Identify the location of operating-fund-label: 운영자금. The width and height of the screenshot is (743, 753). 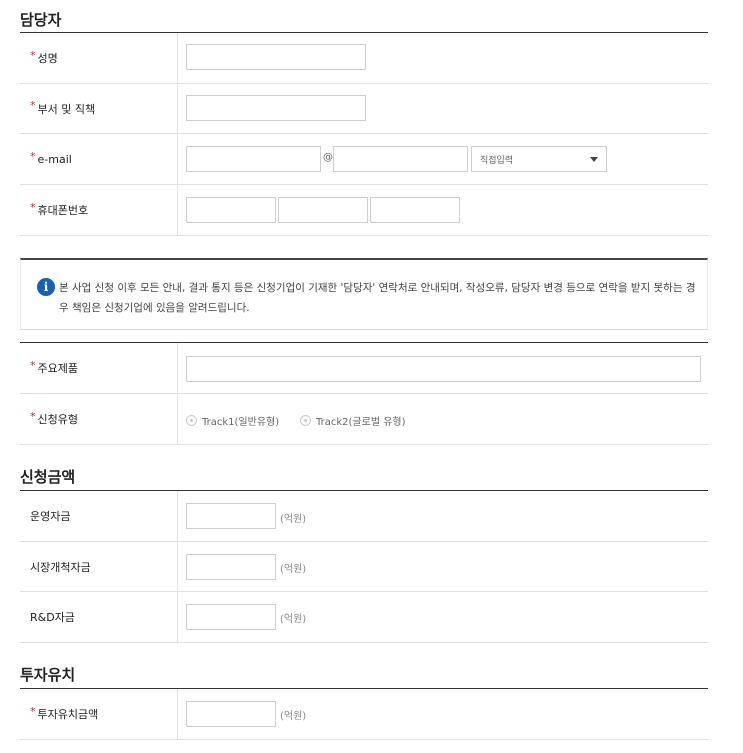
(99, 516).